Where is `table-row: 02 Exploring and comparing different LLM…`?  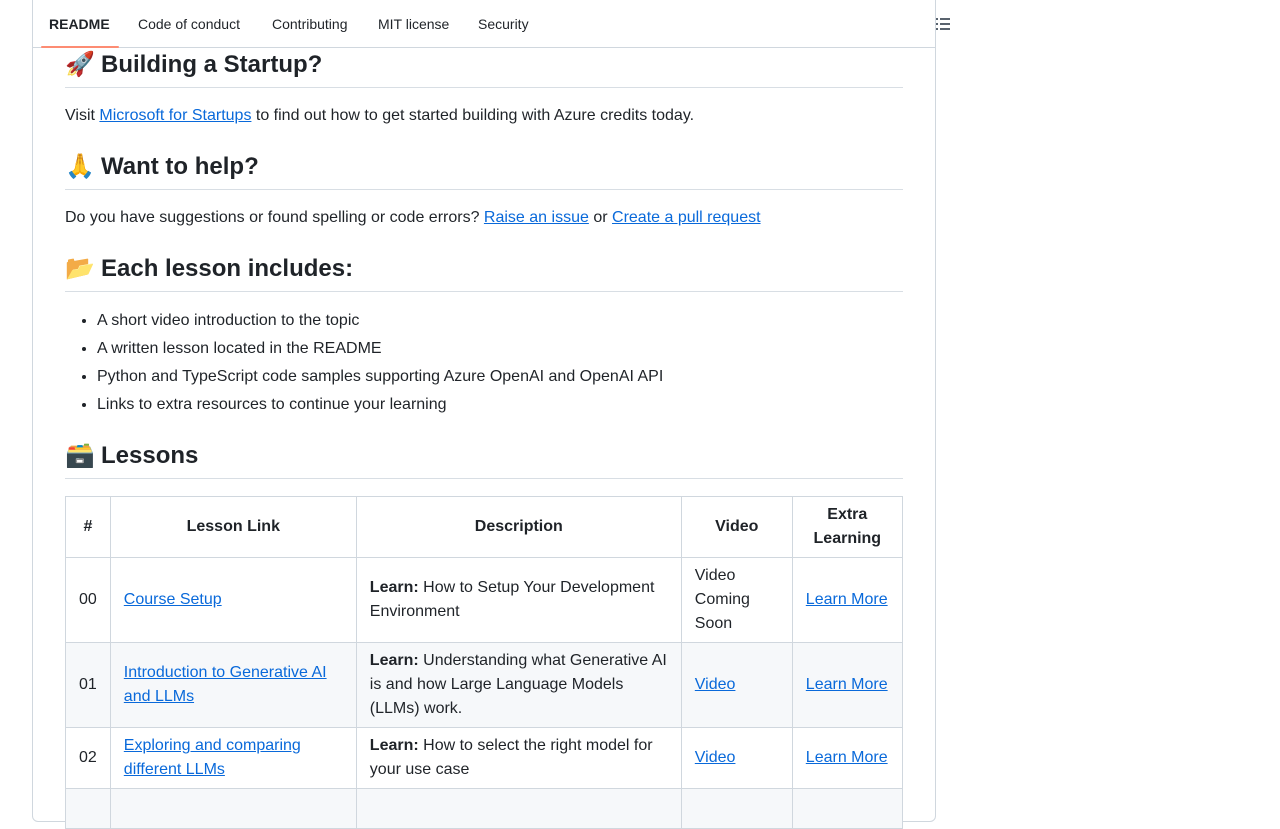 table-row: 02 Exploring and comparing different LLM… is located at coordinates (484, 758).